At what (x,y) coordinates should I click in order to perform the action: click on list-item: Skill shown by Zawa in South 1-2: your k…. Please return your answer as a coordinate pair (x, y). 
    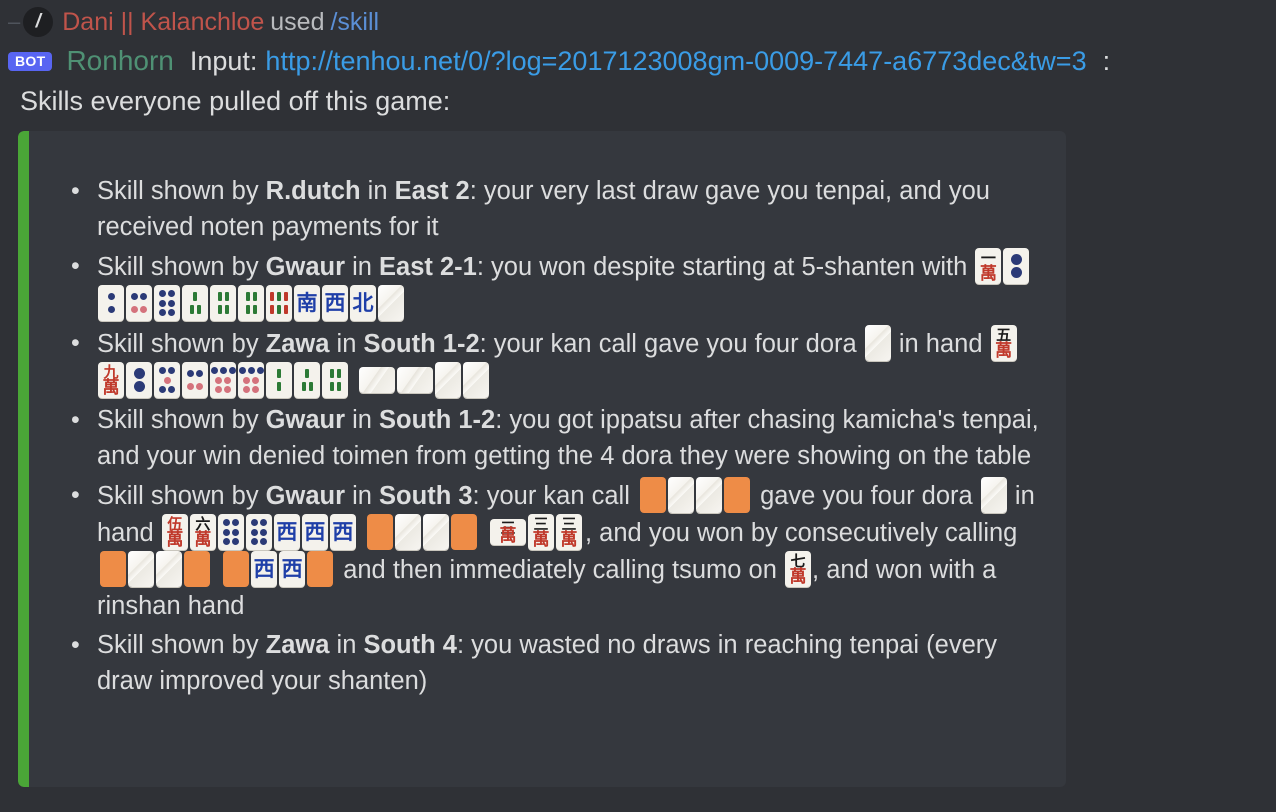
    Looking at the image, I should click on (542, 362).